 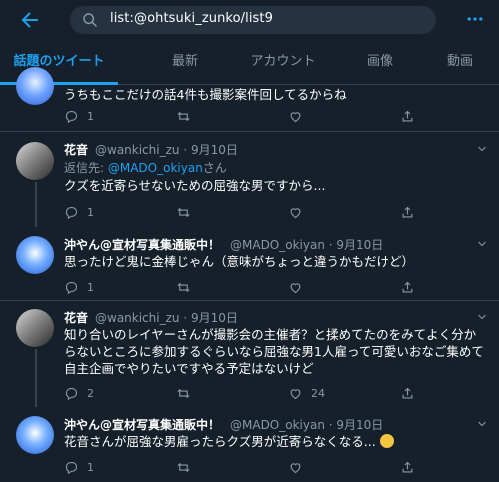 I want to click on search-query: list:@ohtsuki_zunko/list9, so click(x=191, y=18).